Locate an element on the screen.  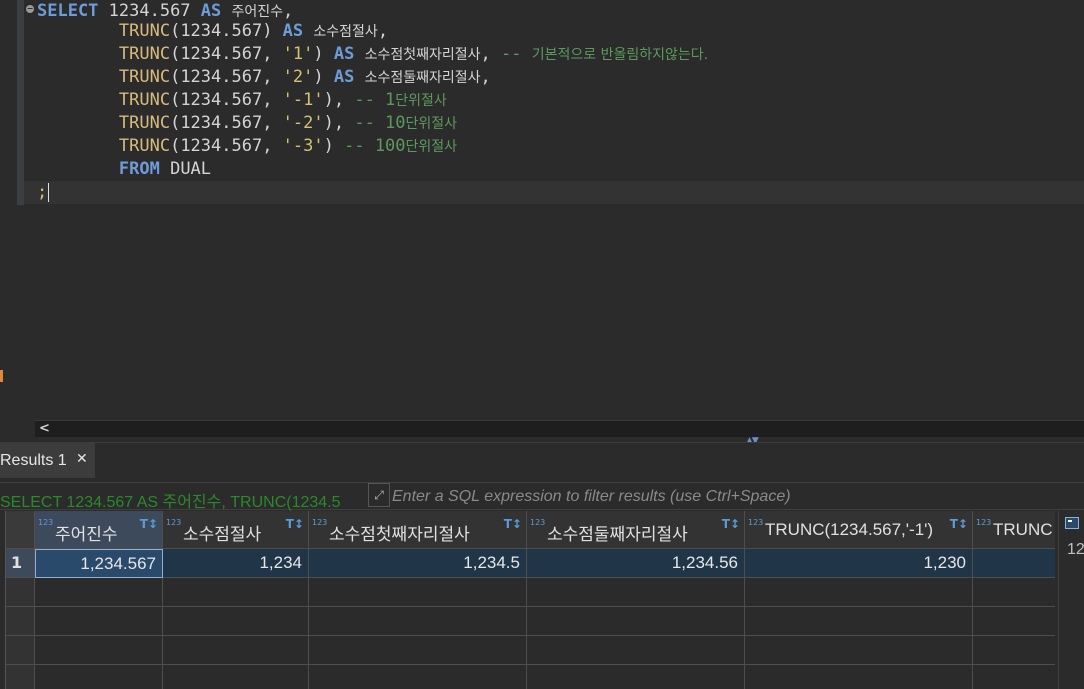
fold-icon: − is located at coordinates (30, 9).